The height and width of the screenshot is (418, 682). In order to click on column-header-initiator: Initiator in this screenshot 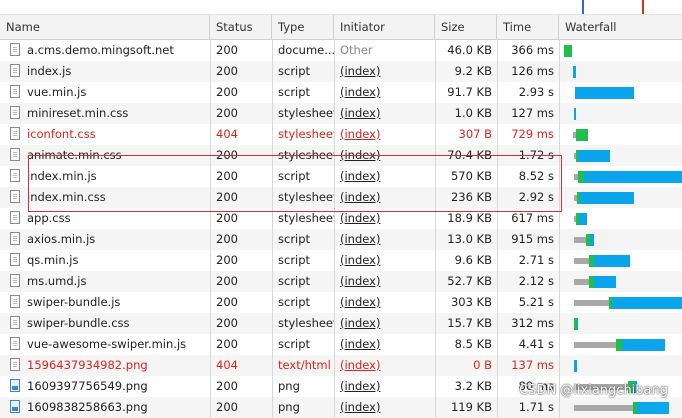, I will do `click(384, 27)`.